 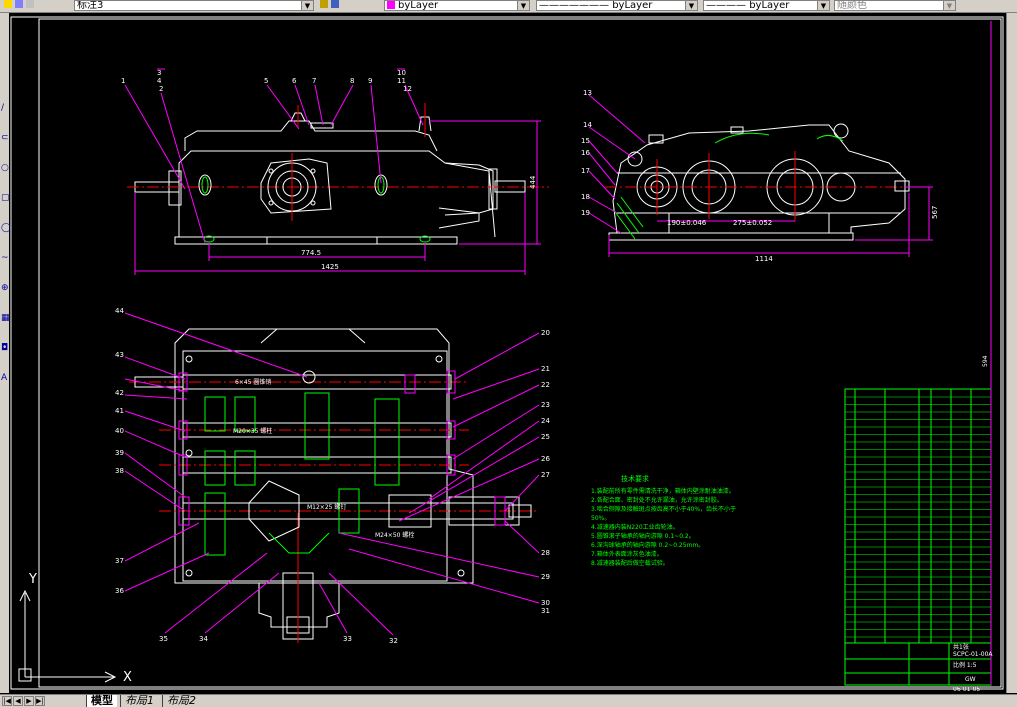 I want to click on front-view, so click(x=336, y=171).